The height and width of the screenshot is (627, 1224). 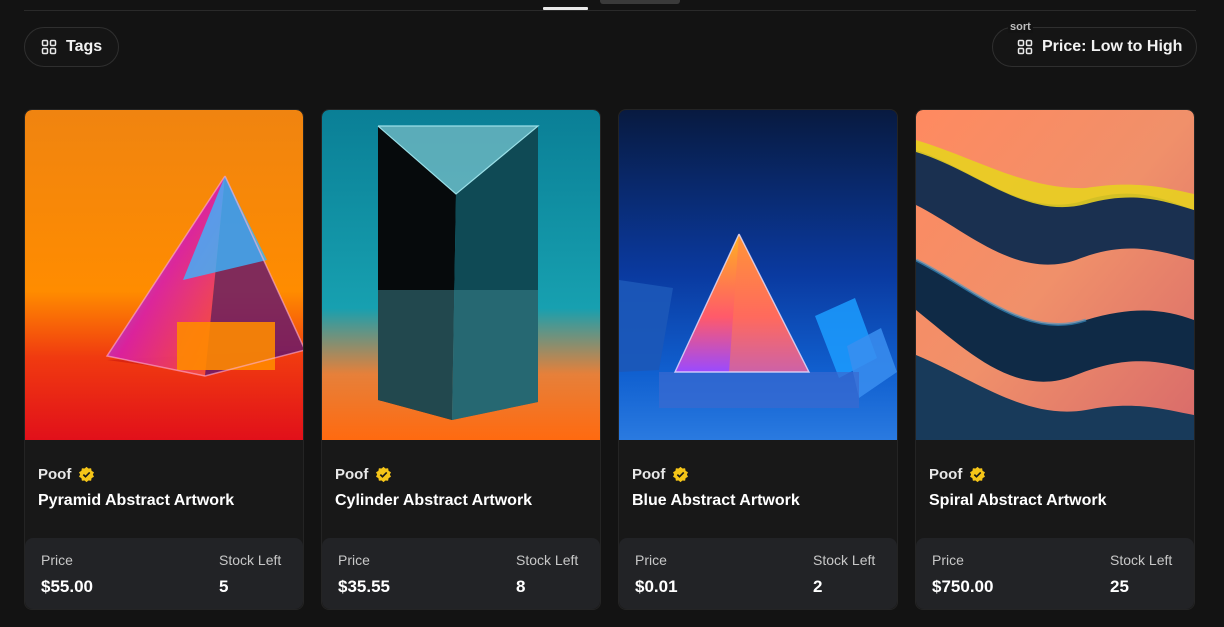 I want to click on product-title: Blue Abstract Artwork, so click(x=716, y=501).